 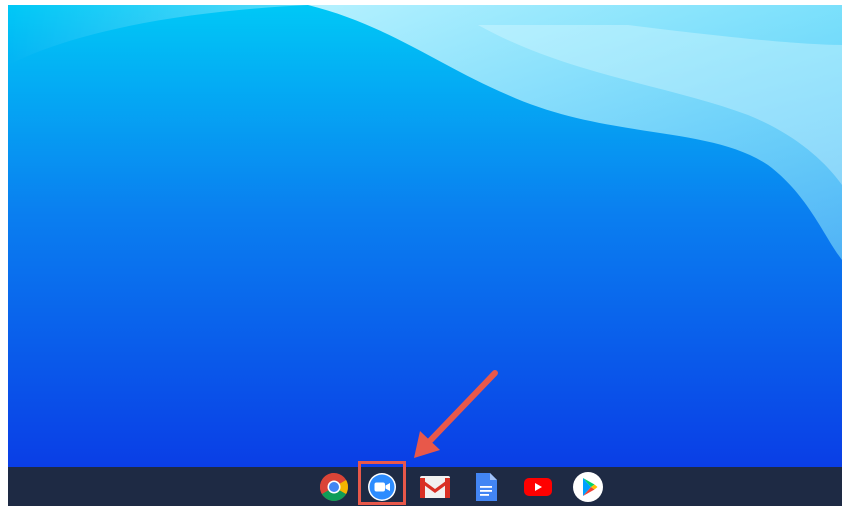 I want to click on google-docs-icon, so click(x=486, y=487).